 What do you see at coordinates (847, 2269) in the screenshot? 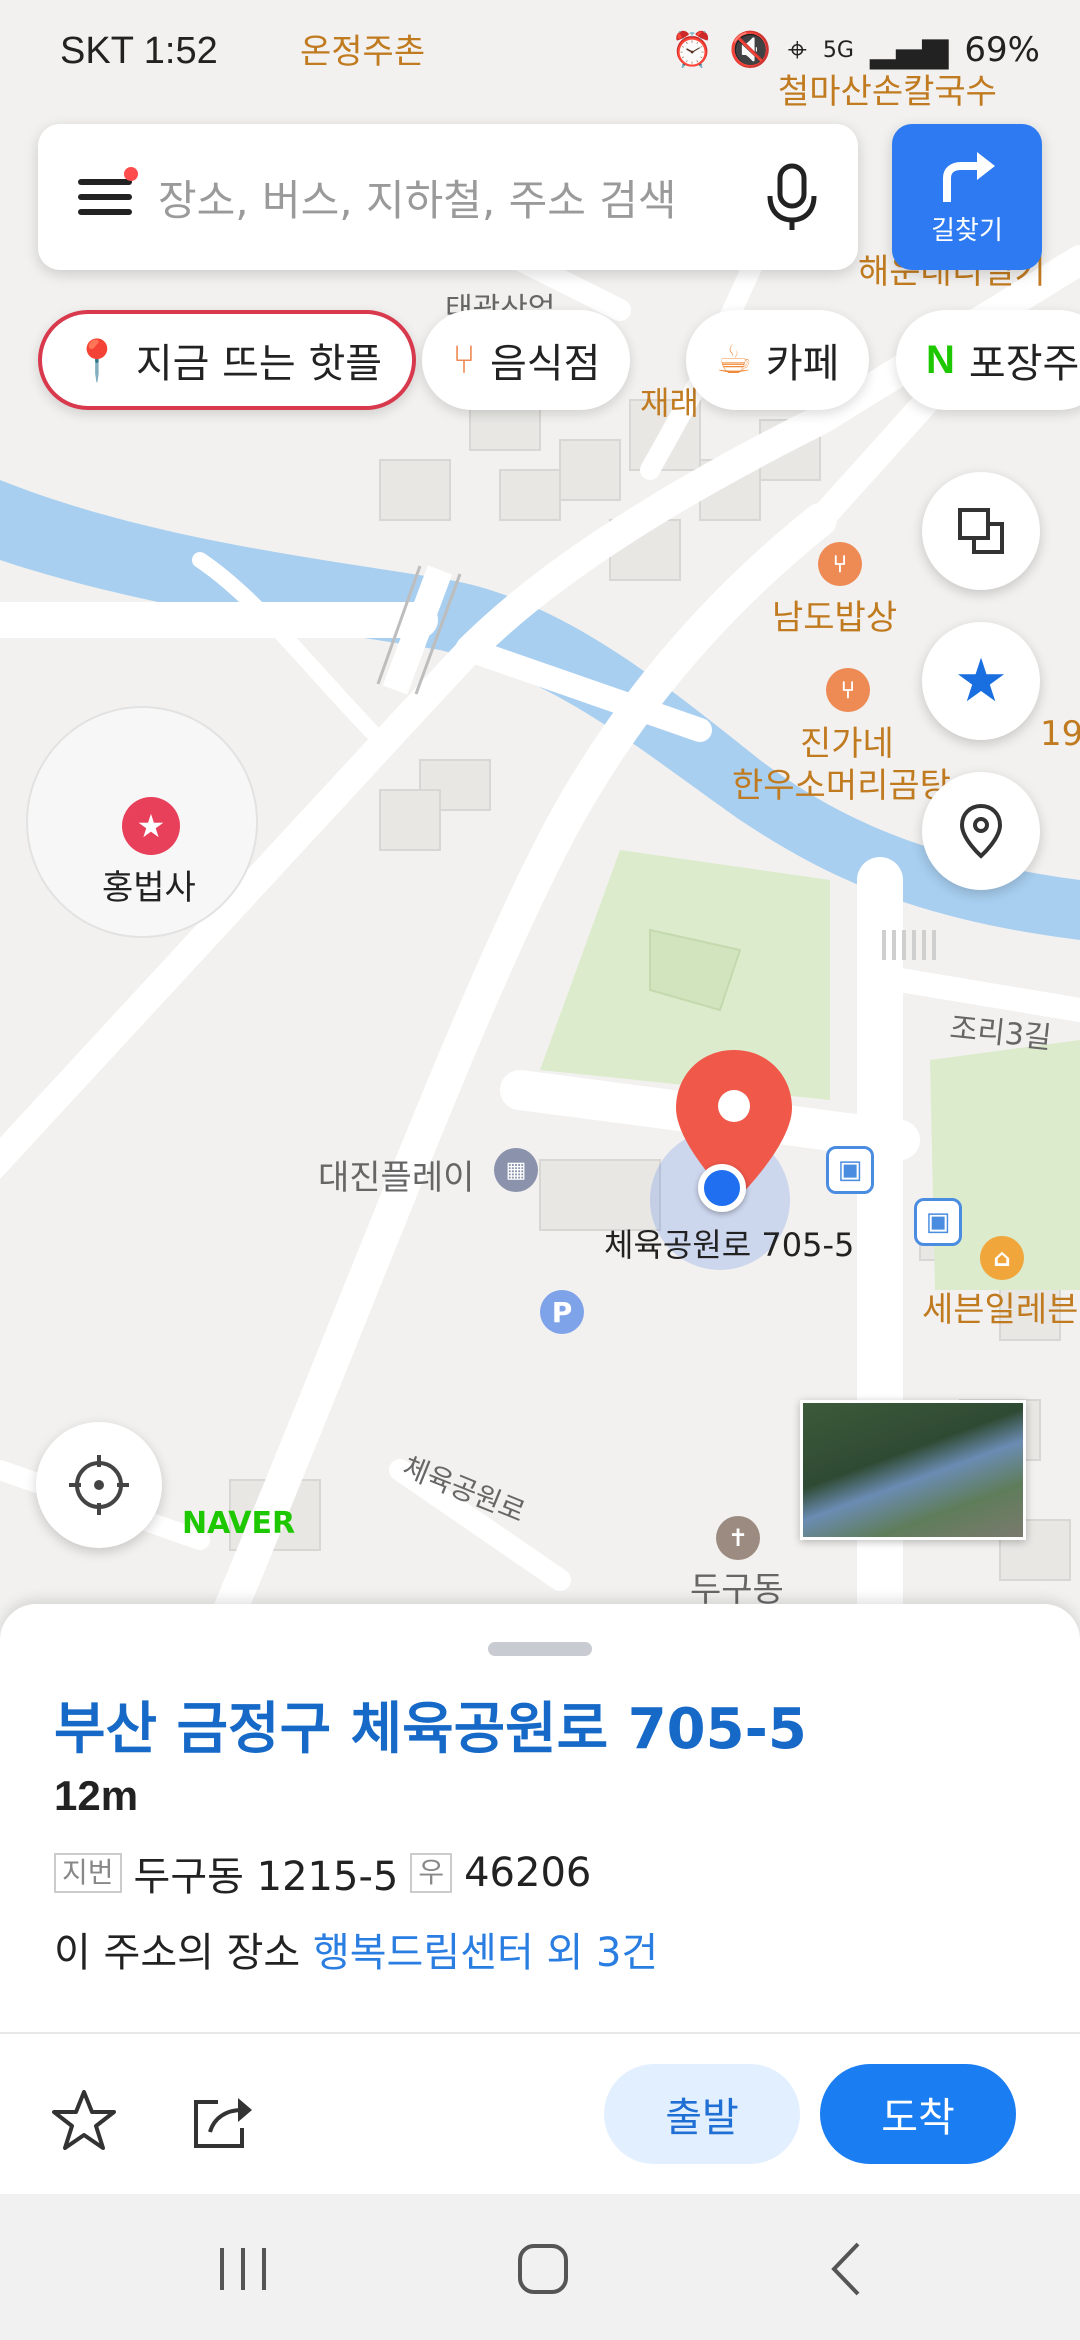
I see `back-icon` at bounding box center [847, 2269].